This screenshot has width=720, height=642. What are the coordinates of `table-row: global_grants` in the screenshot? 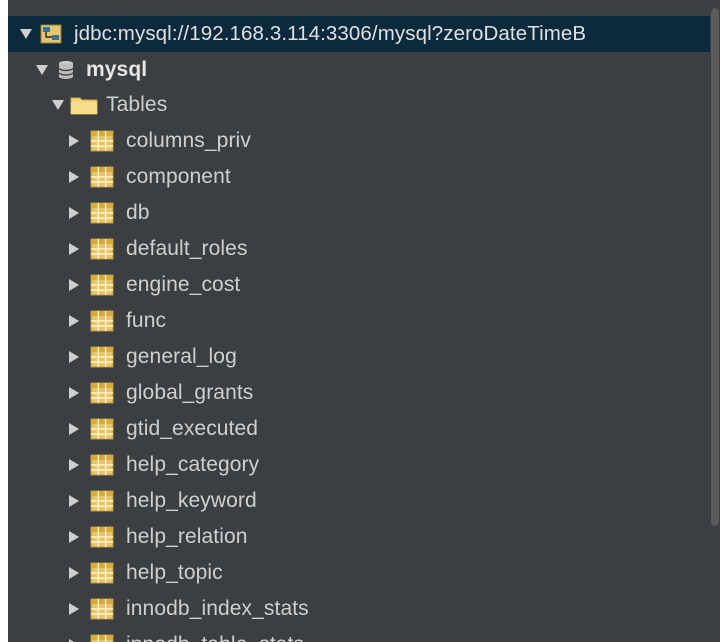 It's located at (359, 393).